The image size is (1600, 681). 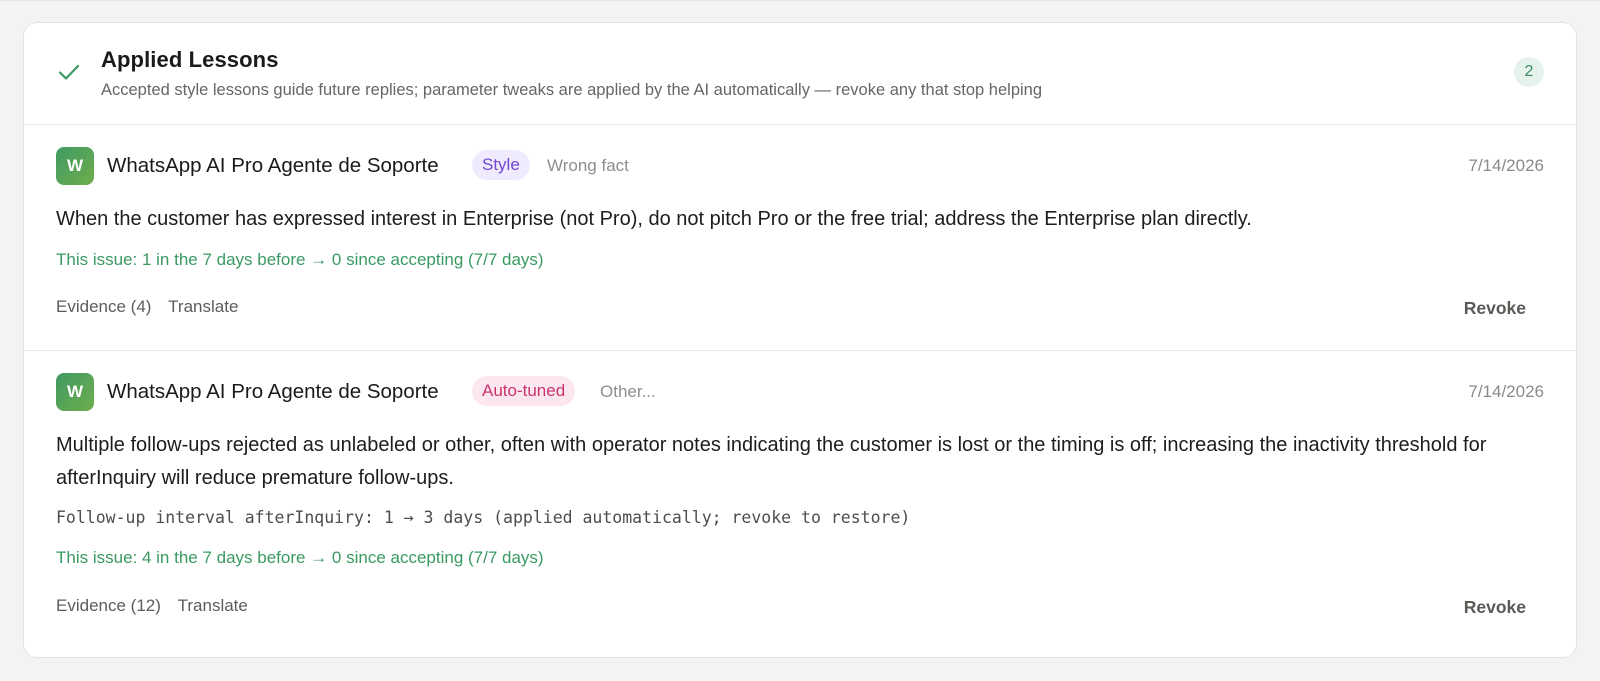 I want to click on lesson-actions: Evidence (12) Translate, so click(x=158, y=606).